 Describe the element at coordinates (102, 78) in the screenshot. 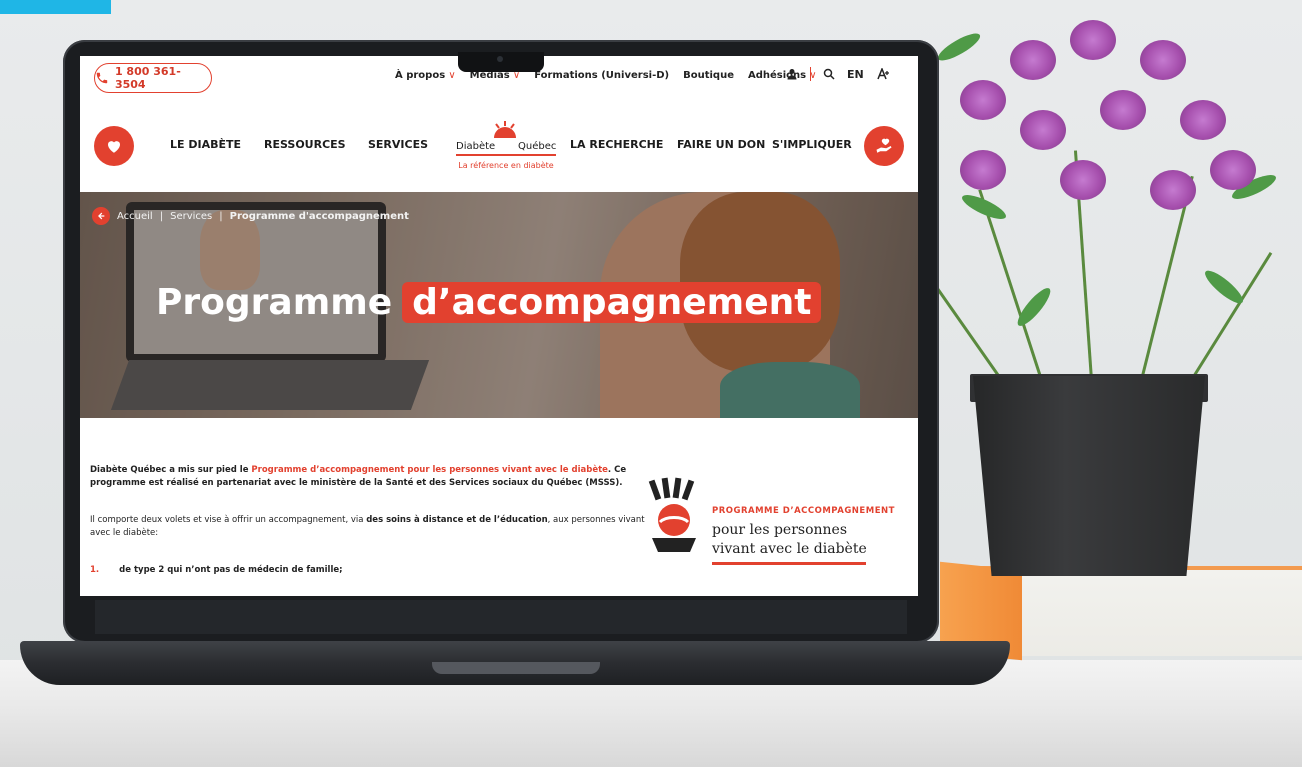

I see `phone-icon` at that location.